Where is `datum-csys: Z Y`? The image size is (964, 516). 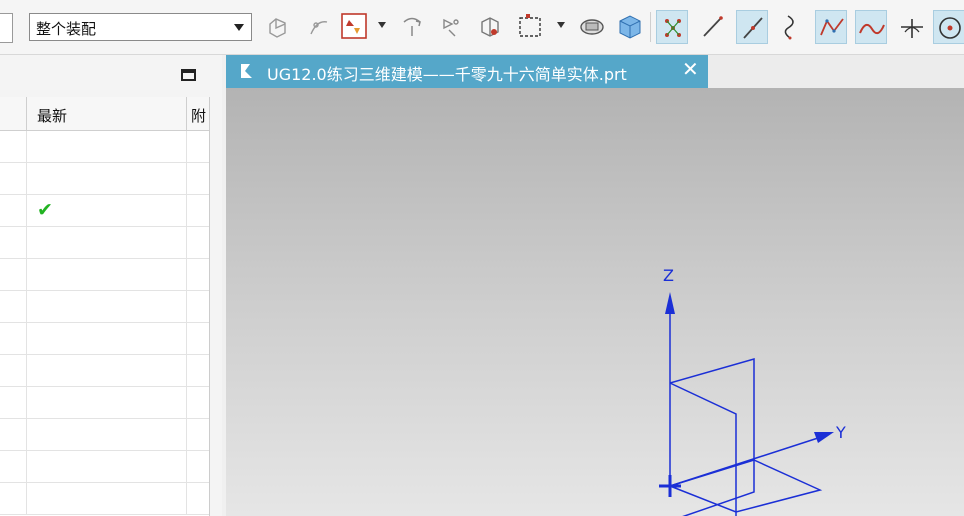
datum-csys: Z Y is located at coordinates (752, 391).